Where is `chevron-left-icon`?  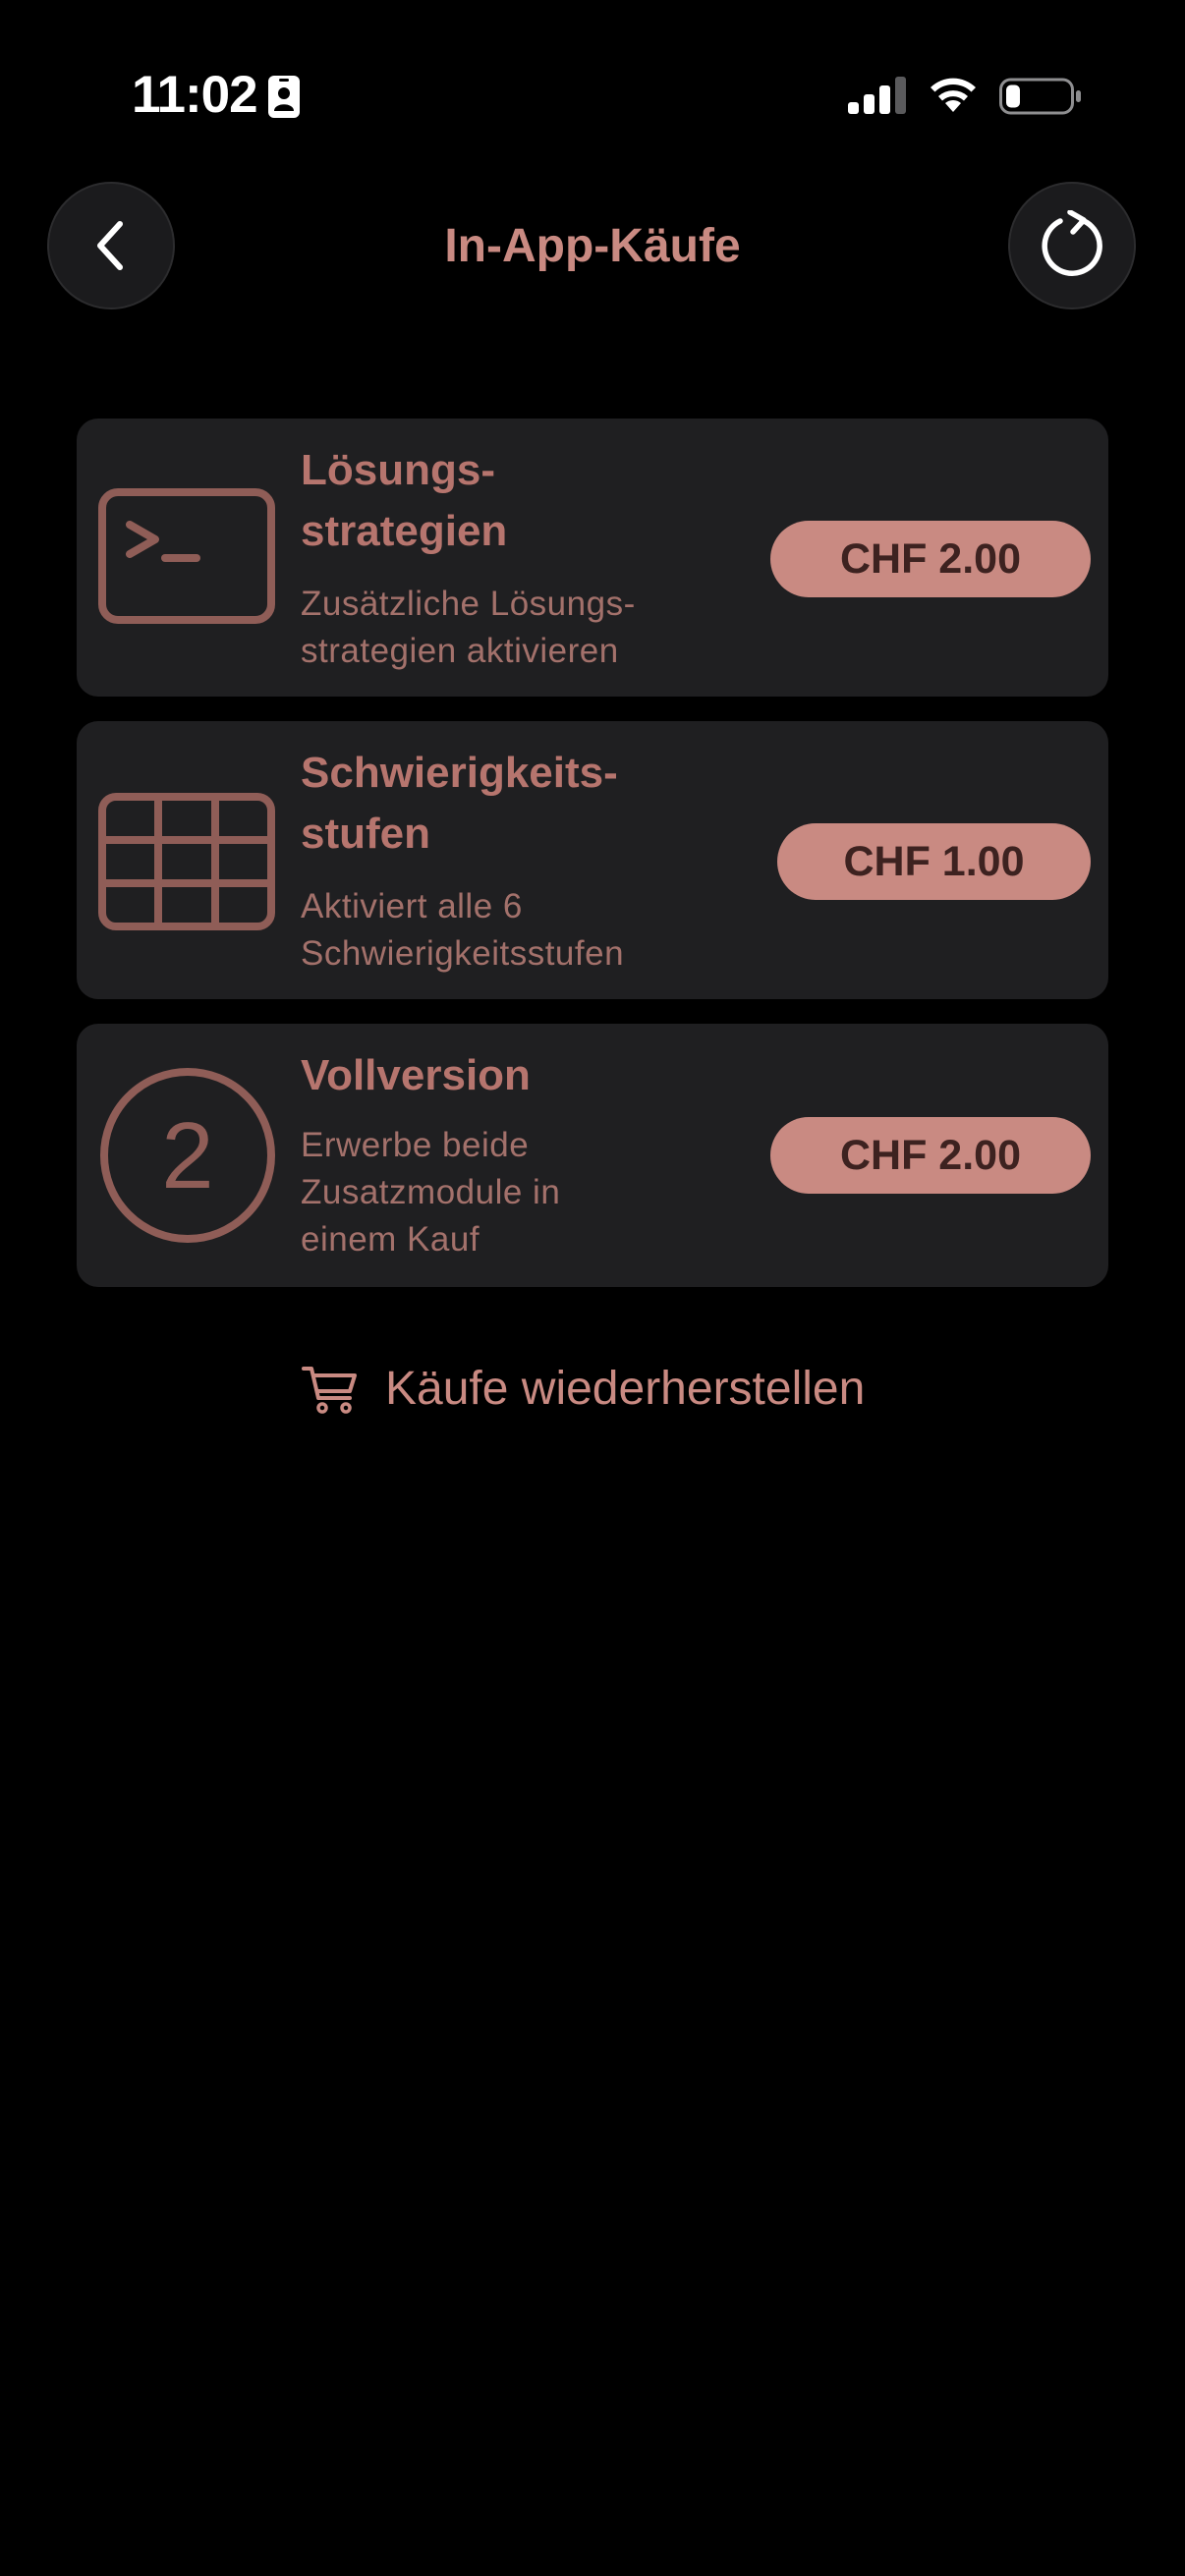
chevron-left-icon is located at coordinates (110, 245).